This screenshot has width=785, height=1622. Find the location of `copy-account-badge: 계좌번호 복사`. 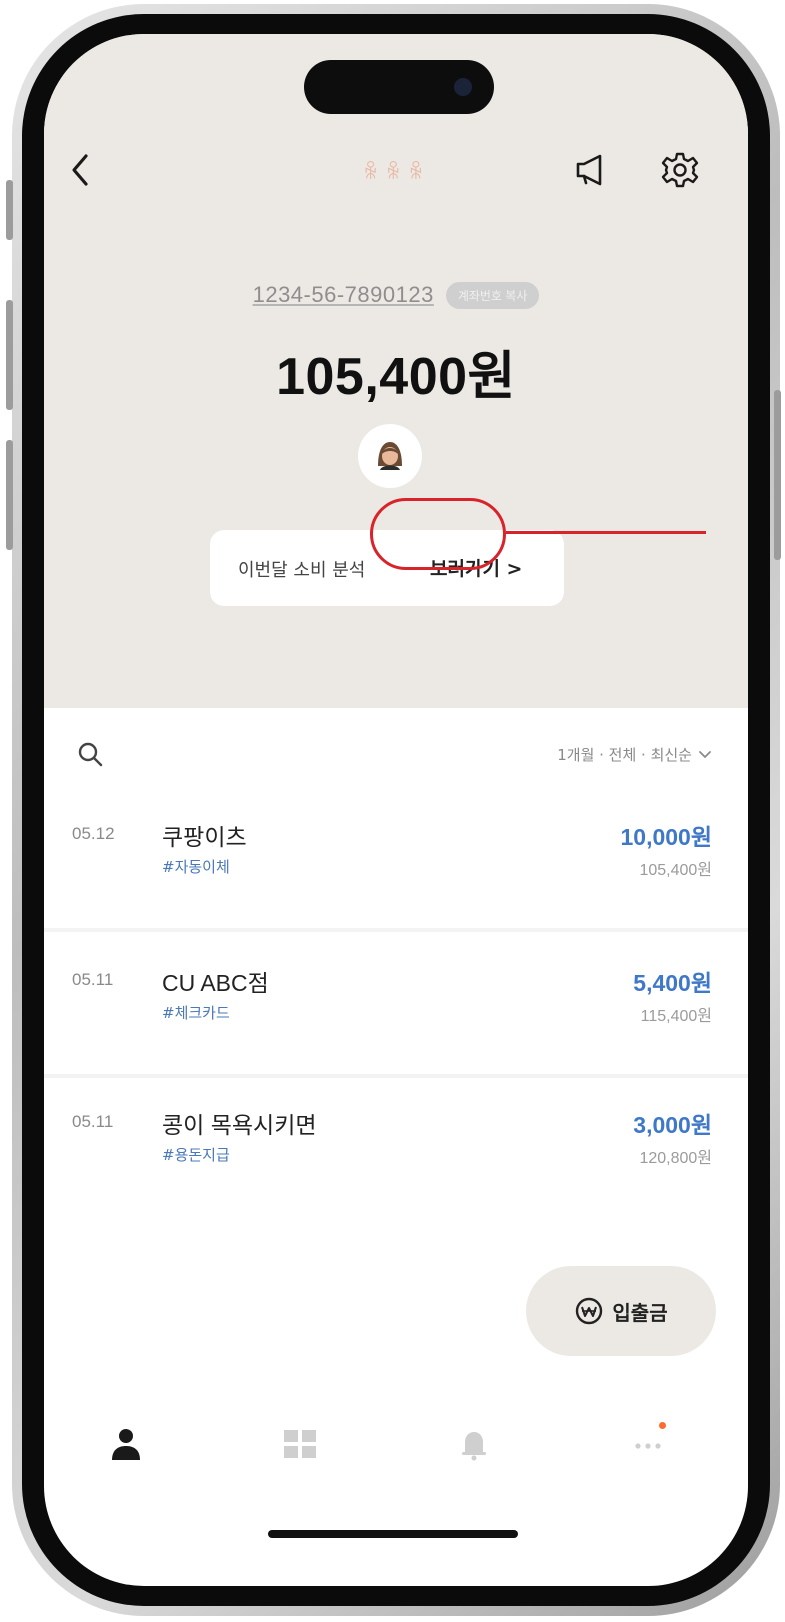

copy-account-badge: 계좌번호 복사 is located at coordinates (492, 295).